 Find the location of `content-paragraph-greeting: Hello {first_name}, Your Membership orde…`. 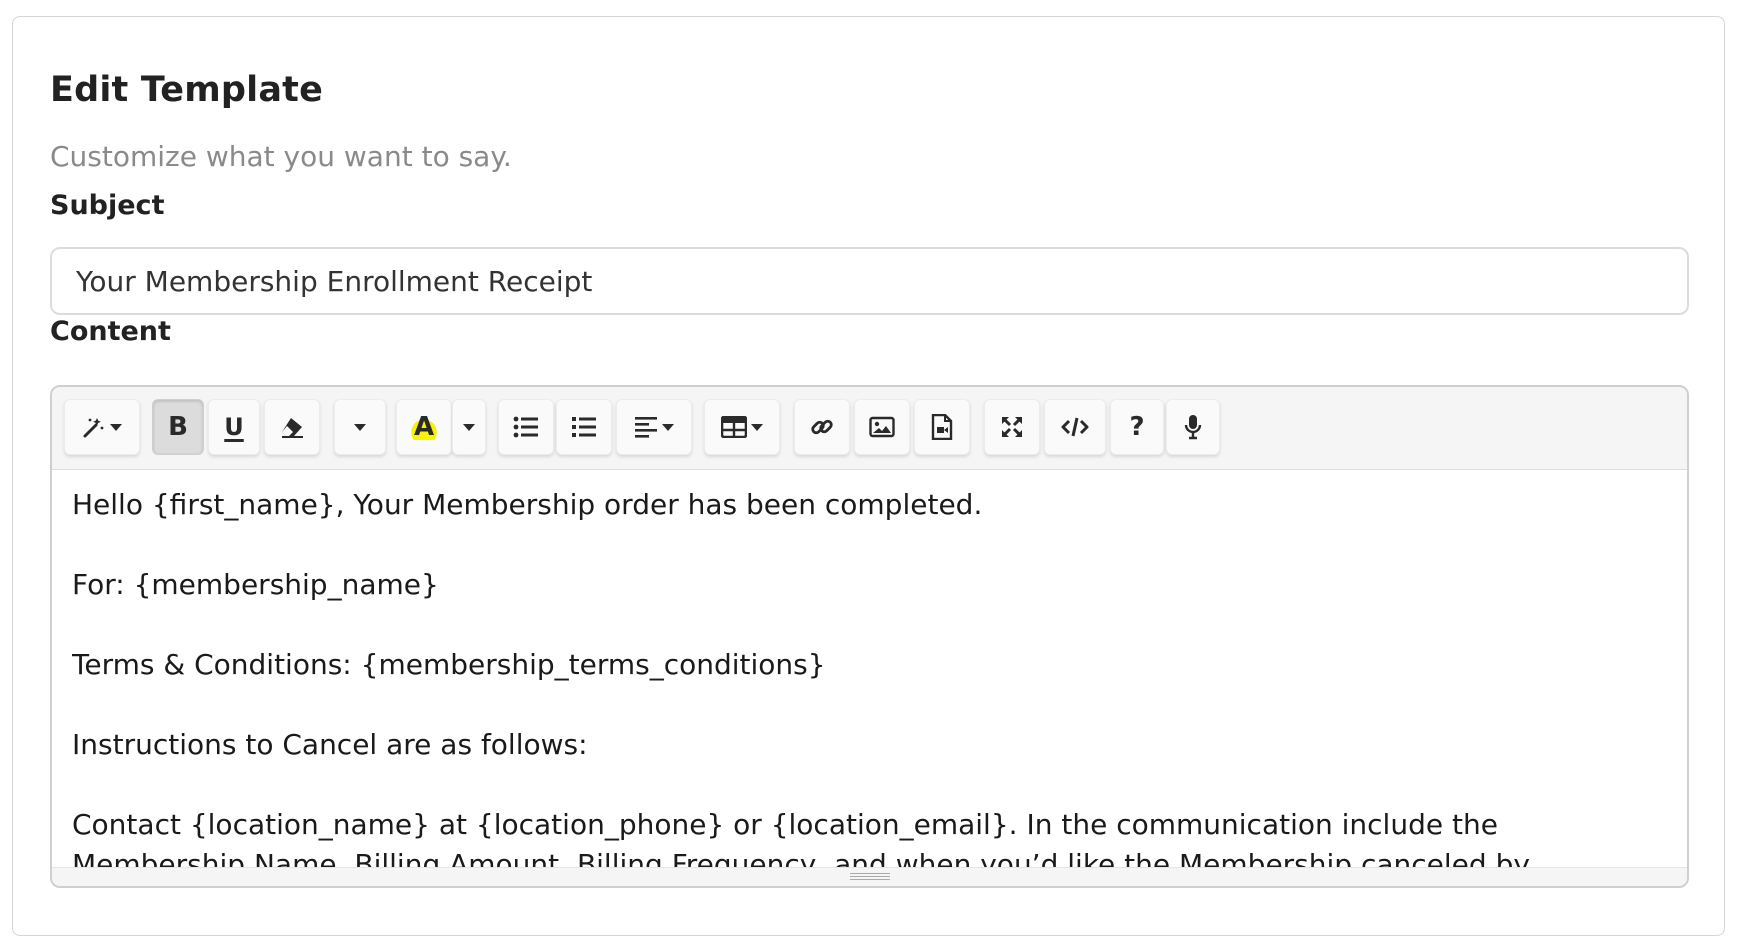

content-paragraph-greeting: Hello {first_name}, Your Membership orde… is located at coordinates (527, 504).